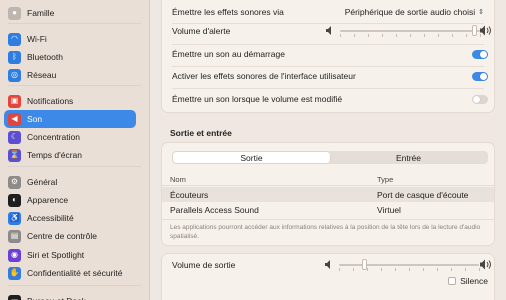 The image size is (506, 300). Describe the element at coordinates (480, 54) in the screenshot. I see `startup-sound-toggle` at that location.